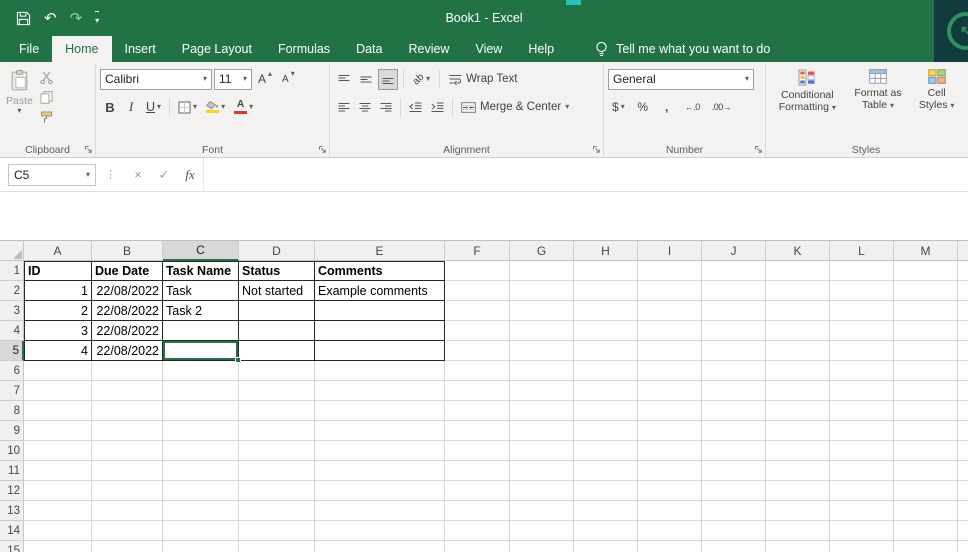 The height and width of the screenshot is (552, 968). What do you see at coordinates (477, 331) in the screenshot?
I see `cell-F4` at bounding box center [477, 331].